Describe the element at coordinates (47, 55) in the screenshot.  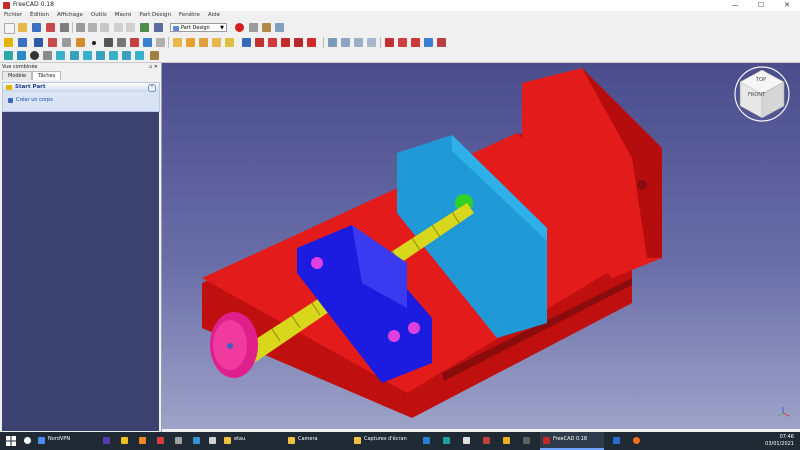
I see `stereo-icon` at that location.